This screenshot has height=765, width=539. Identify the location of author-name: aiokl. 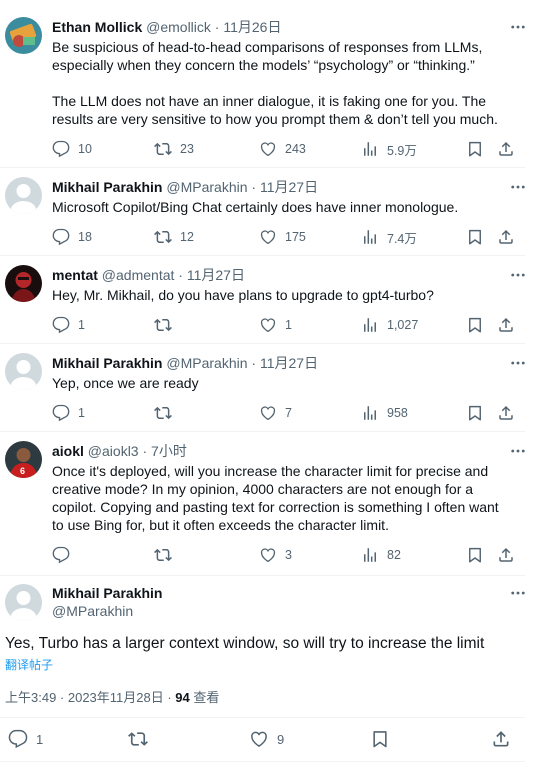
(68, 451).